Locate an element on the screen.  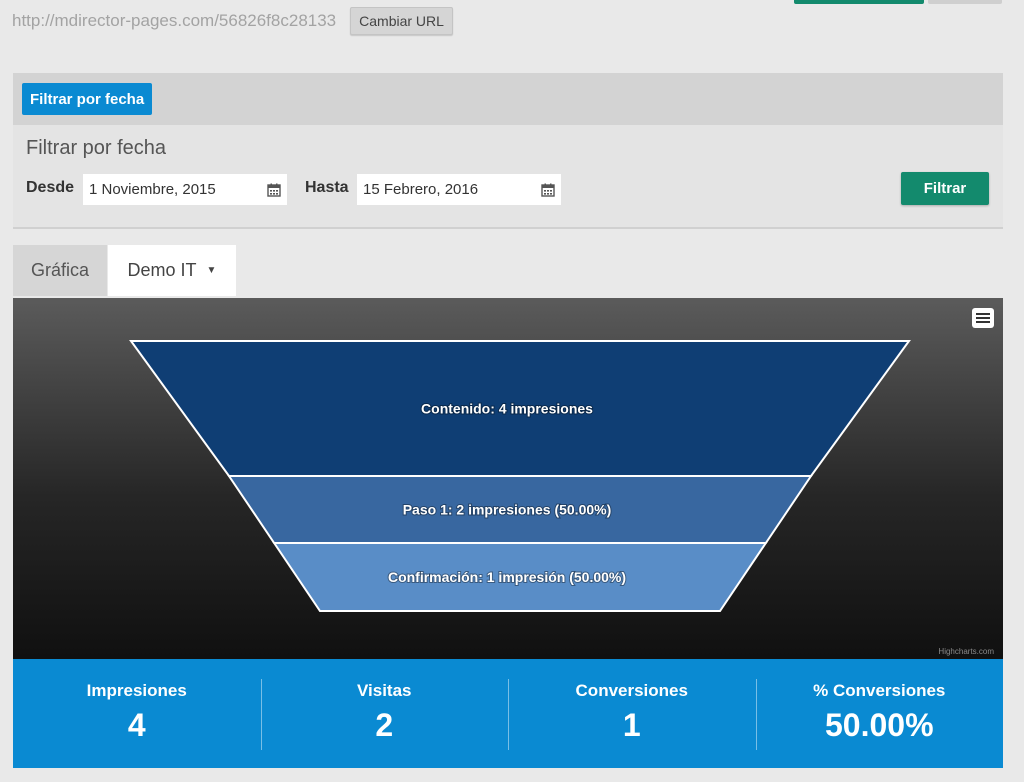
top-secondary-button is located at coordinates (965, 2).